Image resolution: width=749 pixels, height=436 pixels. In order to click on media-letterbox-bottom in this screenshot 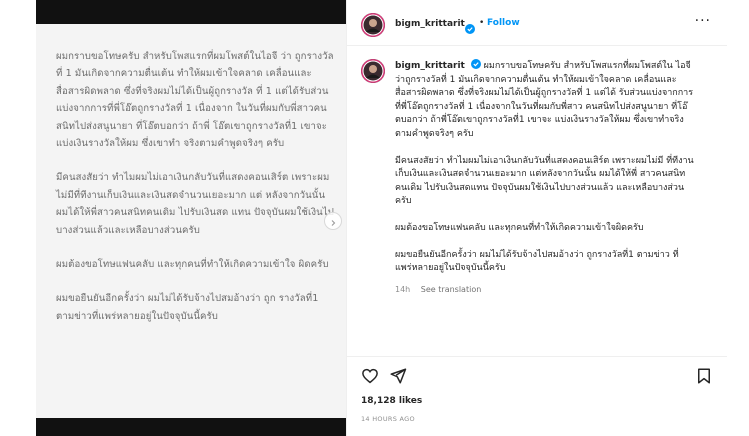, I will do `click(191, 427)`.